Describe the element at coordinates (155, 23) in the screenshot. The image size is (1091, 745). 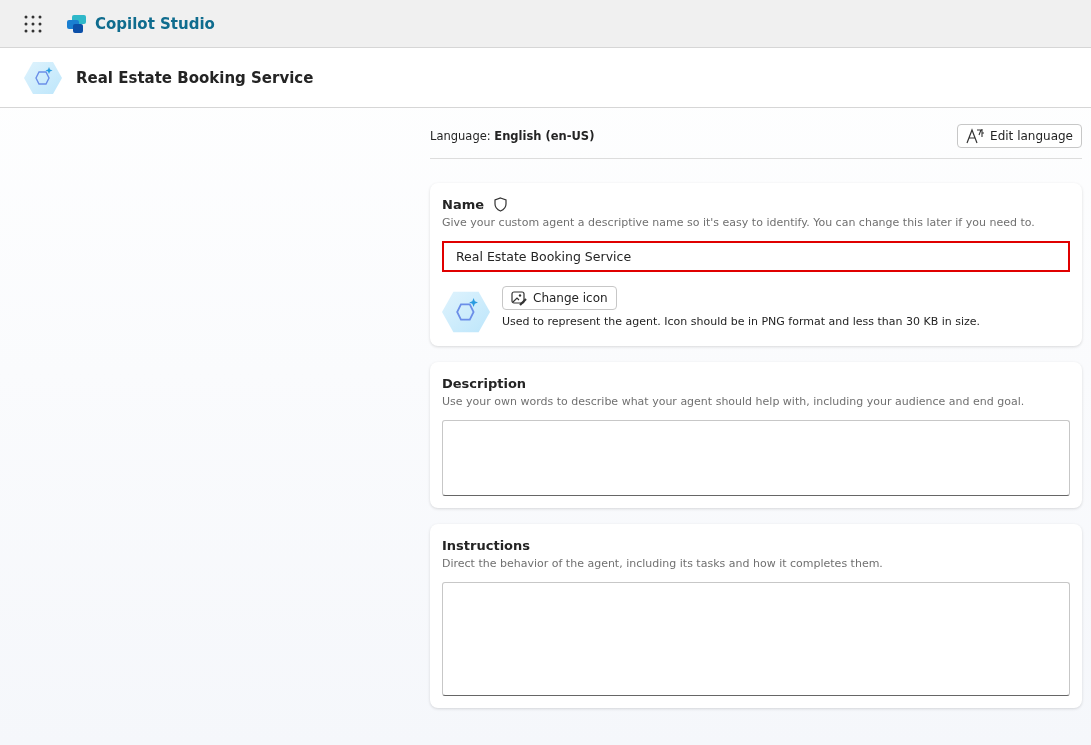
I see `app-title: Copilot Studio` at that location.